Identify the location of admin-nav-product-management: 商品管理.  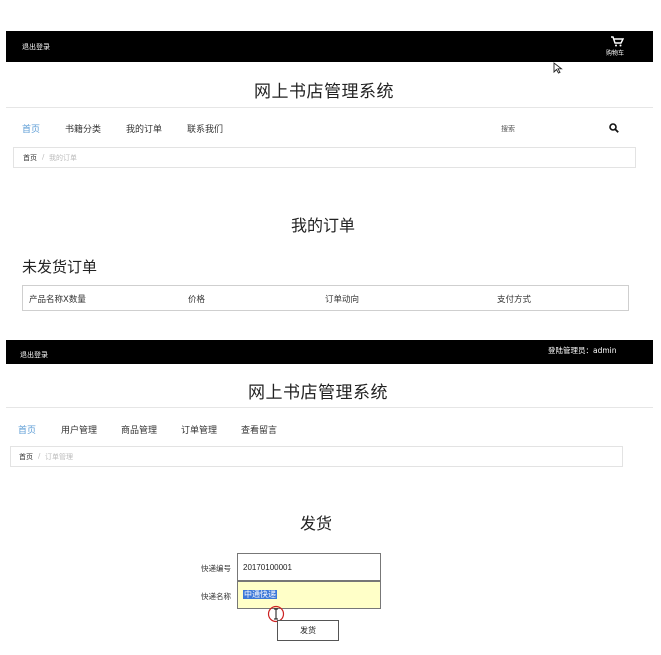
(139, 429).